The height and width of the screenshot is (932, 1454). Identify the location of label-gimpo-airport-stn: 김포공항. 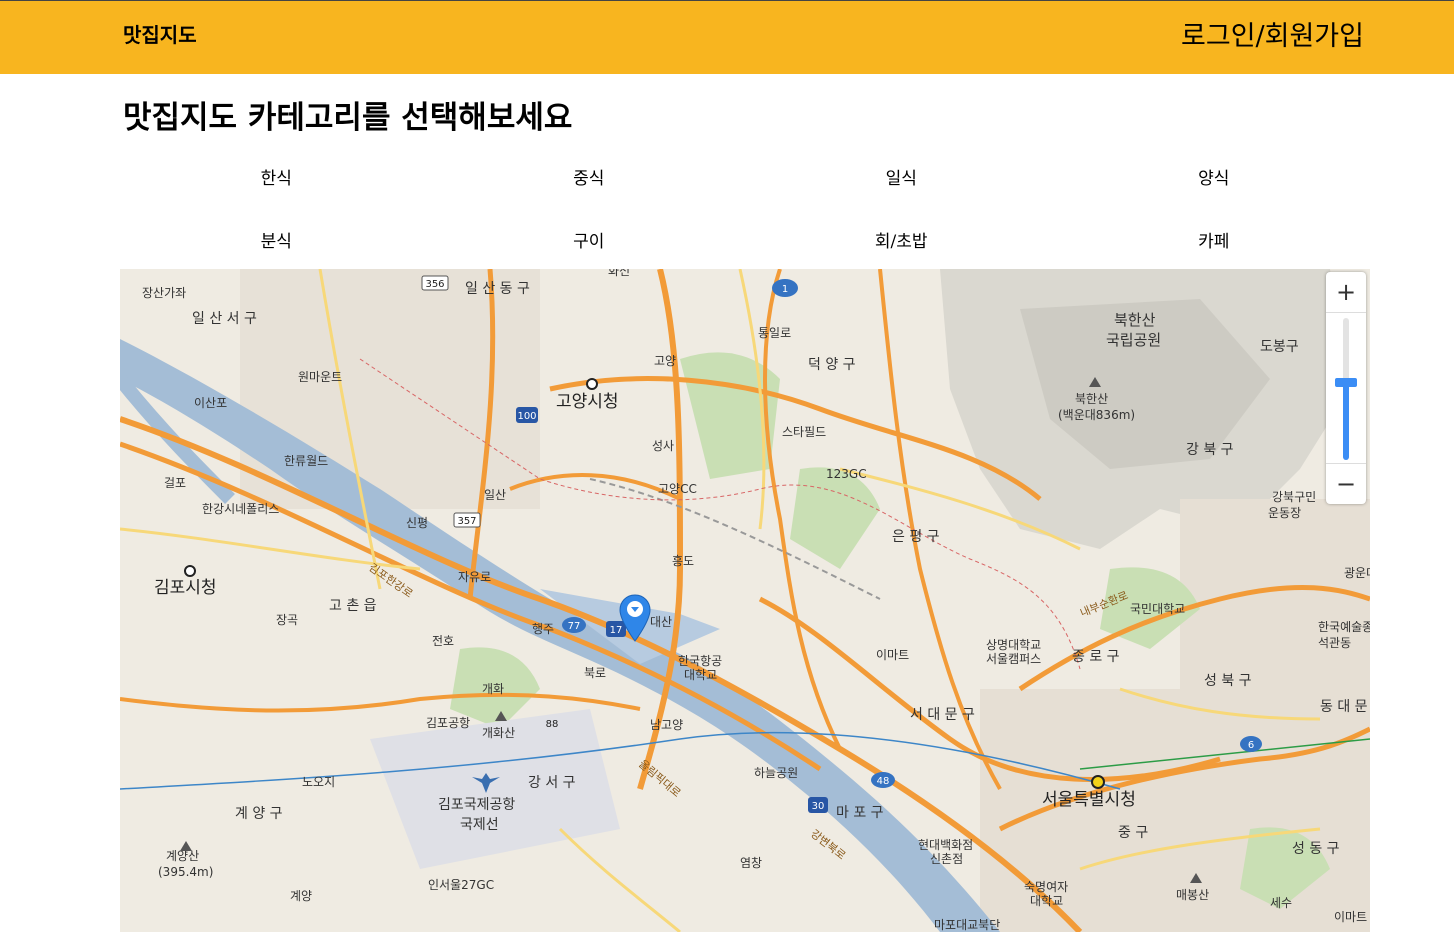
(448, 723).